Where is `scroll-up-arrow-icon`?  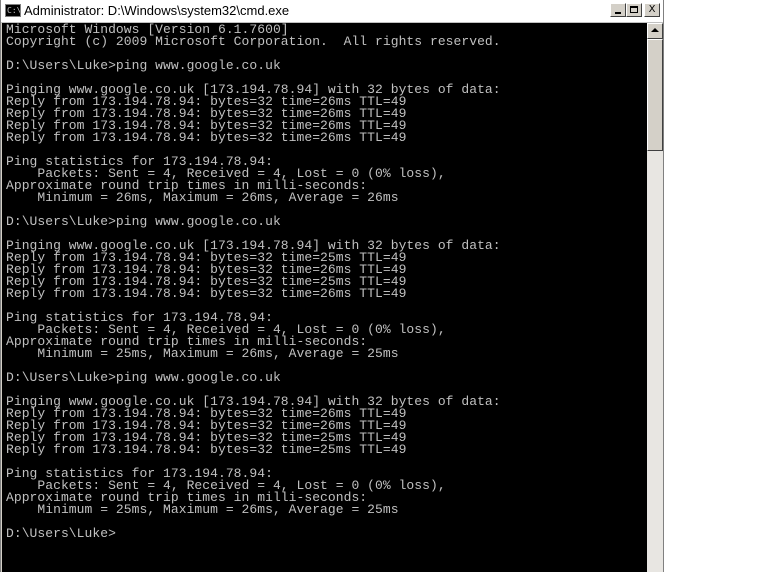 scroll-up-arrow-icon is located at coordinates (655, 30).